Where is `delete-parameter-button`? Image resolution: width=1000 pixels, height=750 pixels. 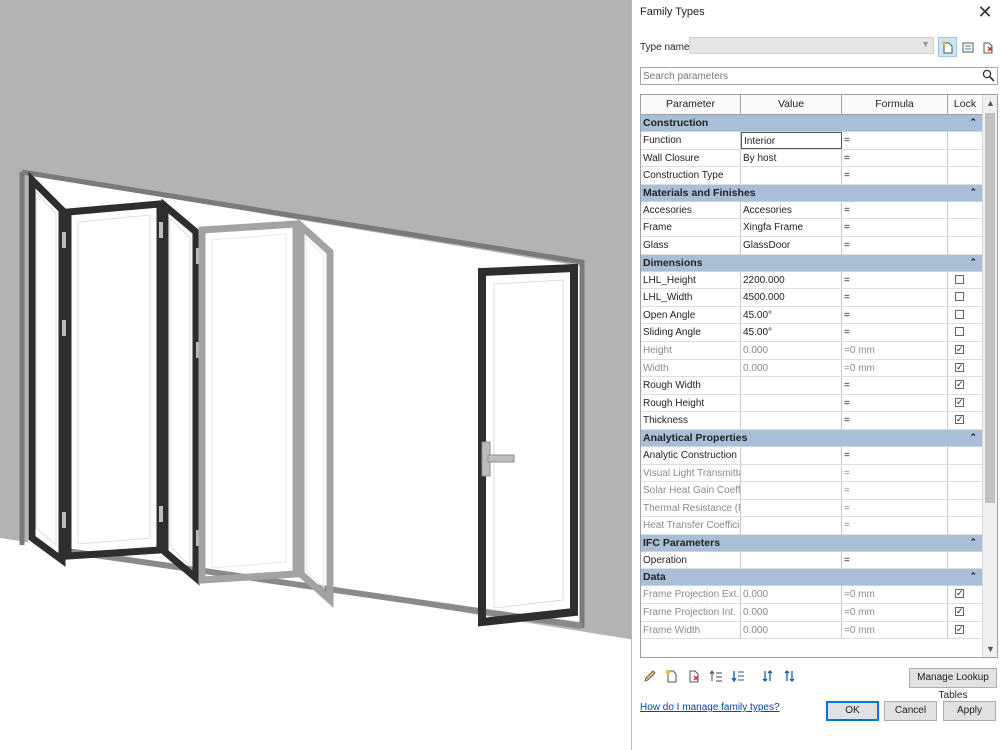
delete-parameter-button is located at coordinates (695, 677).